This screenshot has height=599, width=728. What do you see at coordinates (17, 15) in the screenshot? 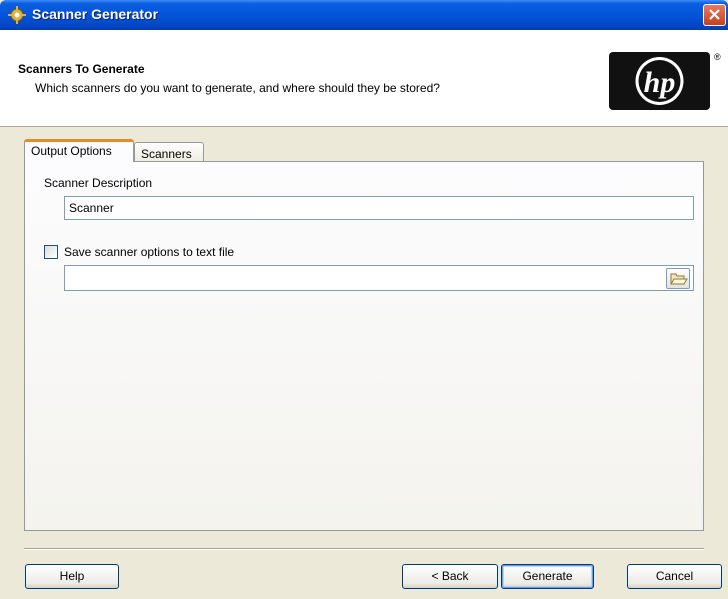
I see `gear-wizard-icon` at bounding box center [17, 15].